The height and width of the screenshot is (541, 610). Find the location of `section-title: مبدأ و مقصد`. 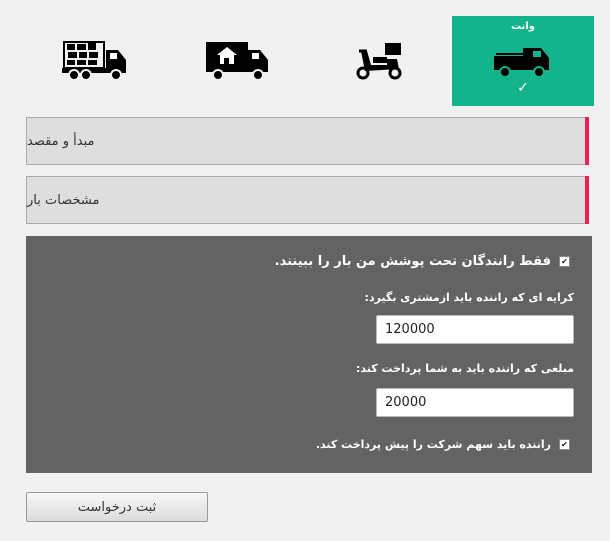

section-title: مبدأ و مقصد is located at coordinates (61, 141).